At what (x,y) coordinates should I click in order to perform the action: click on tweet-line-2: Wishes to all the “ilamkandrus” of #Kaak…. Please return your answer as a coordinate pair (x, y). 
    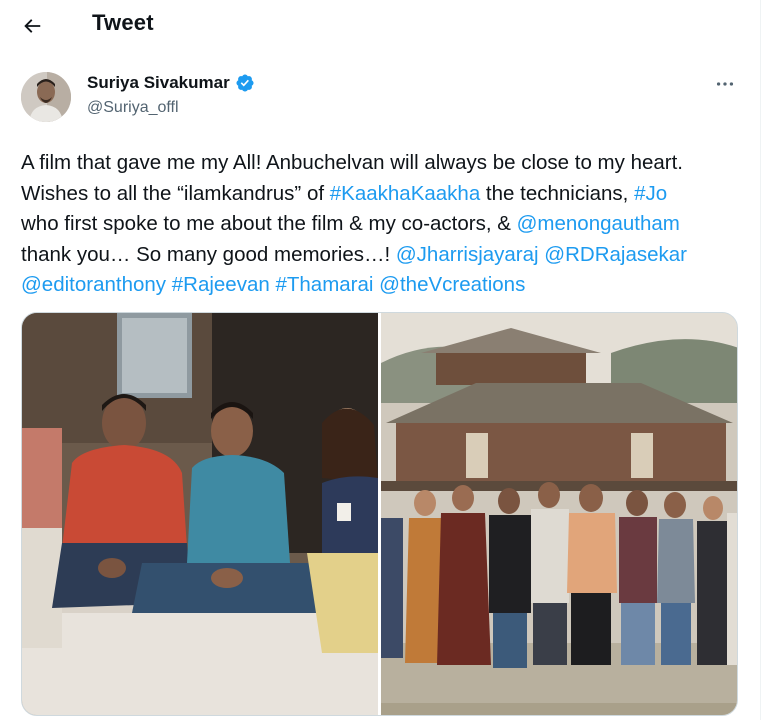
    Looking at the image, I should click on (383, 194).